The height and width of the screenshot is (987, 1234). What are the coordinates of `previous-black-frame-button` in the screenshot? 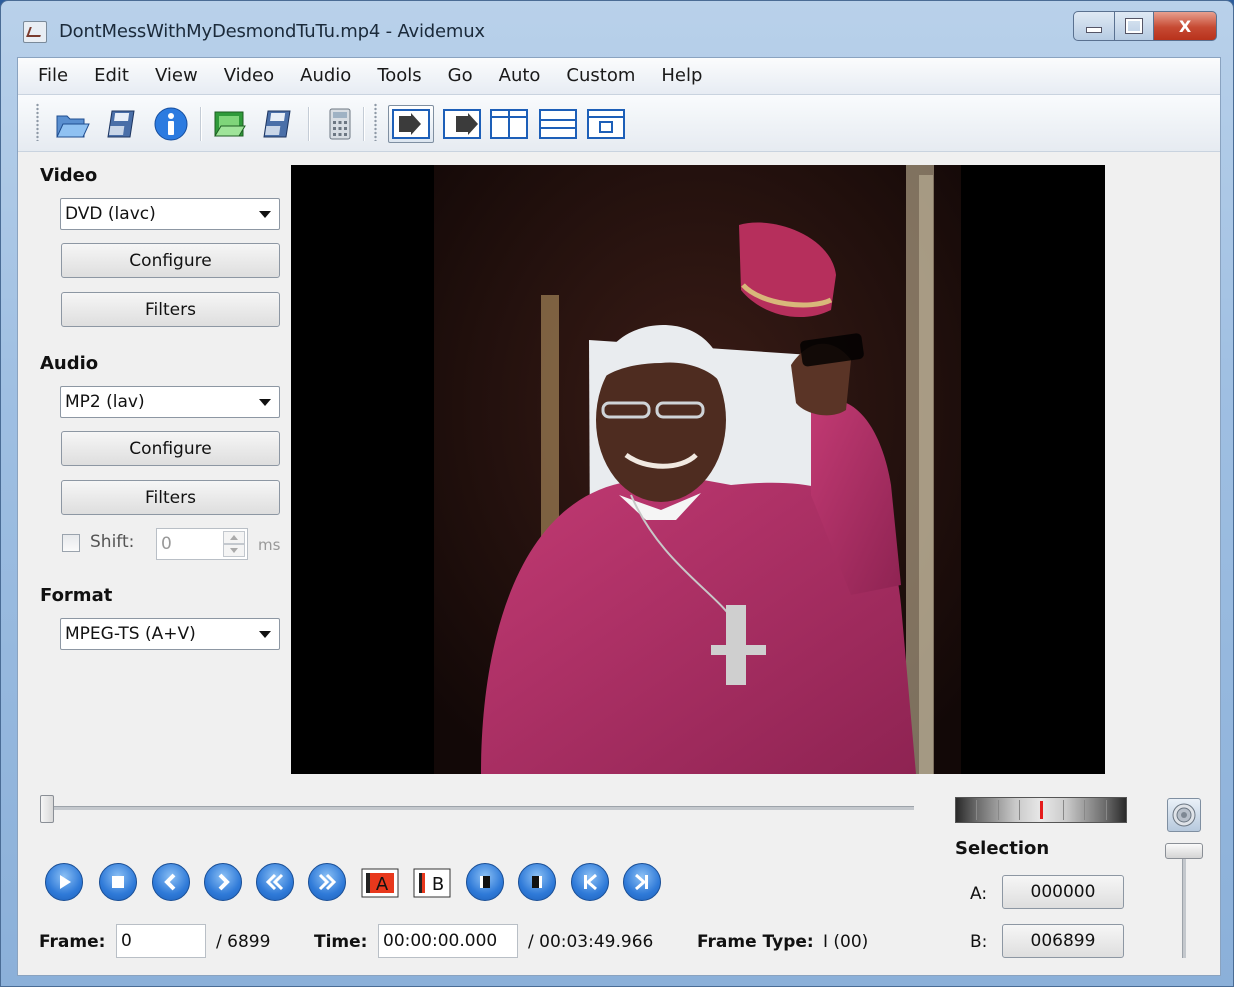 It's located at (485, 882).